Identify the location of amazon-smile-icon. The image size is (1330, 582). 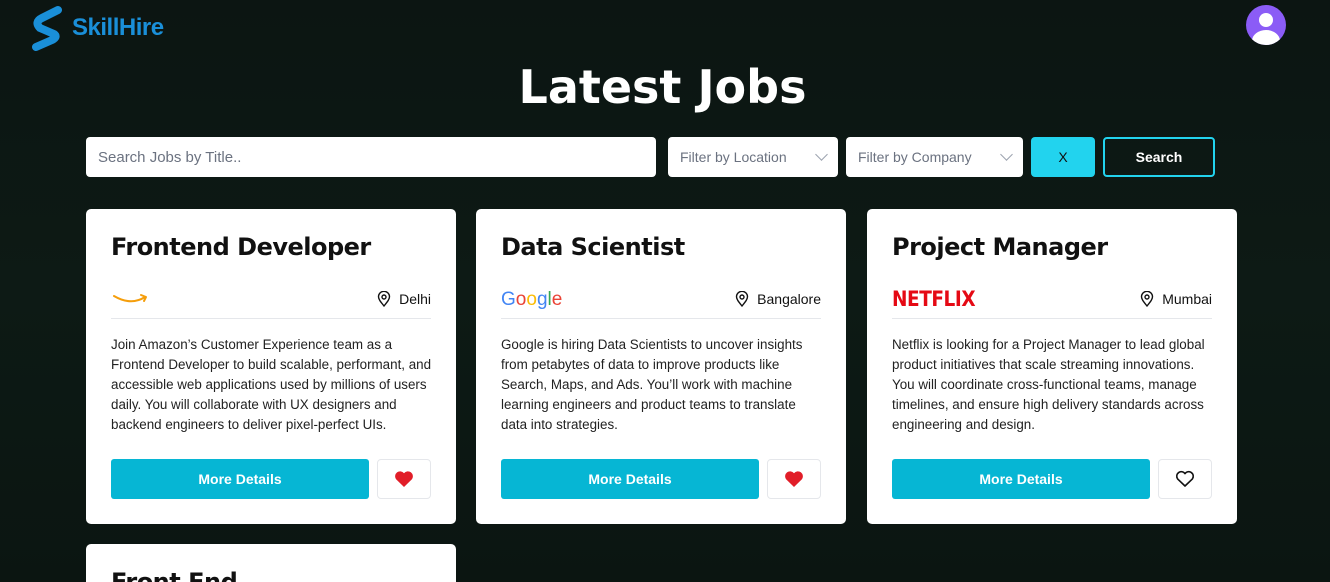
(130, 297).